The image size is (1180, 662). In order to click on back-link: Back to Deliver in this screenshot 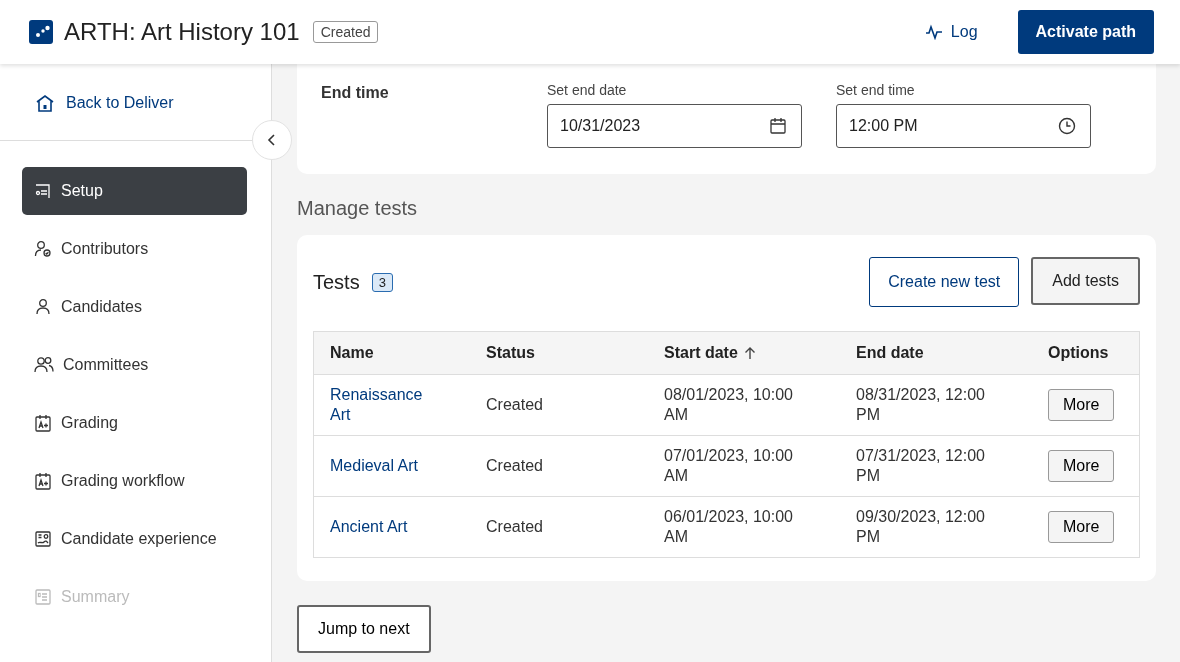, I will do `click(135, 88)`.